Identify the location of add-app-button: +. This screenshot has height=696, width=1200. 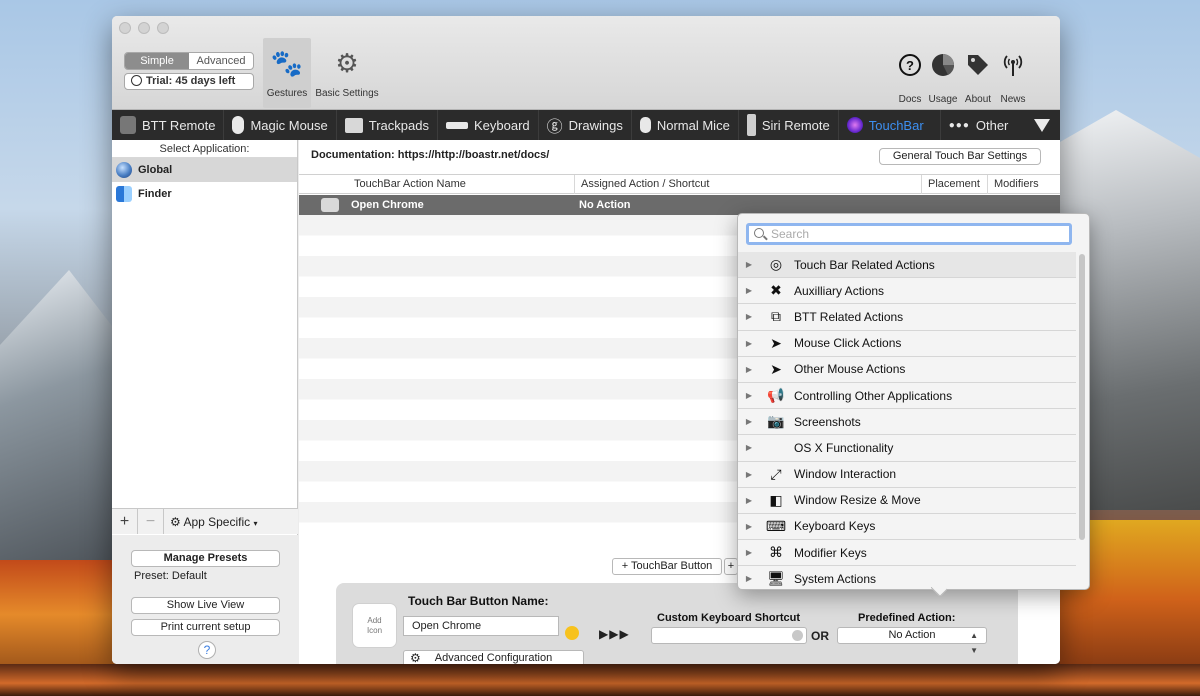
(125, 521).